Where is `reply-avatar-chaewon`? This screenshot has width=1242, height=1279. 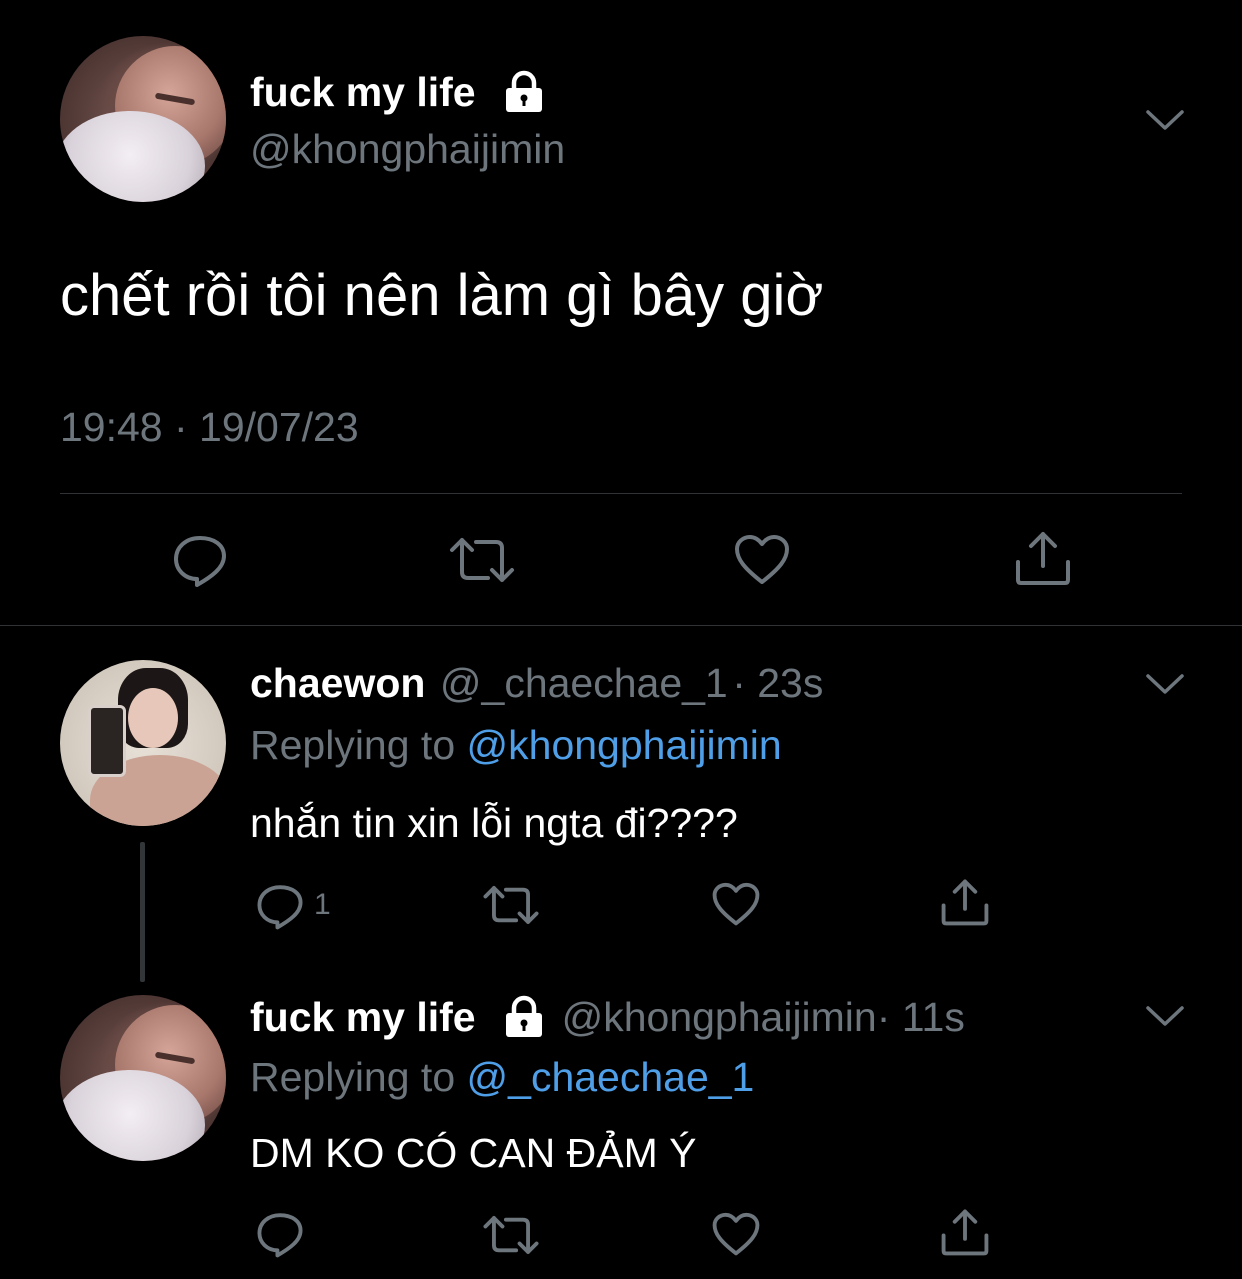
reply-avatar-chaewon is located at coordinates (143, 743).